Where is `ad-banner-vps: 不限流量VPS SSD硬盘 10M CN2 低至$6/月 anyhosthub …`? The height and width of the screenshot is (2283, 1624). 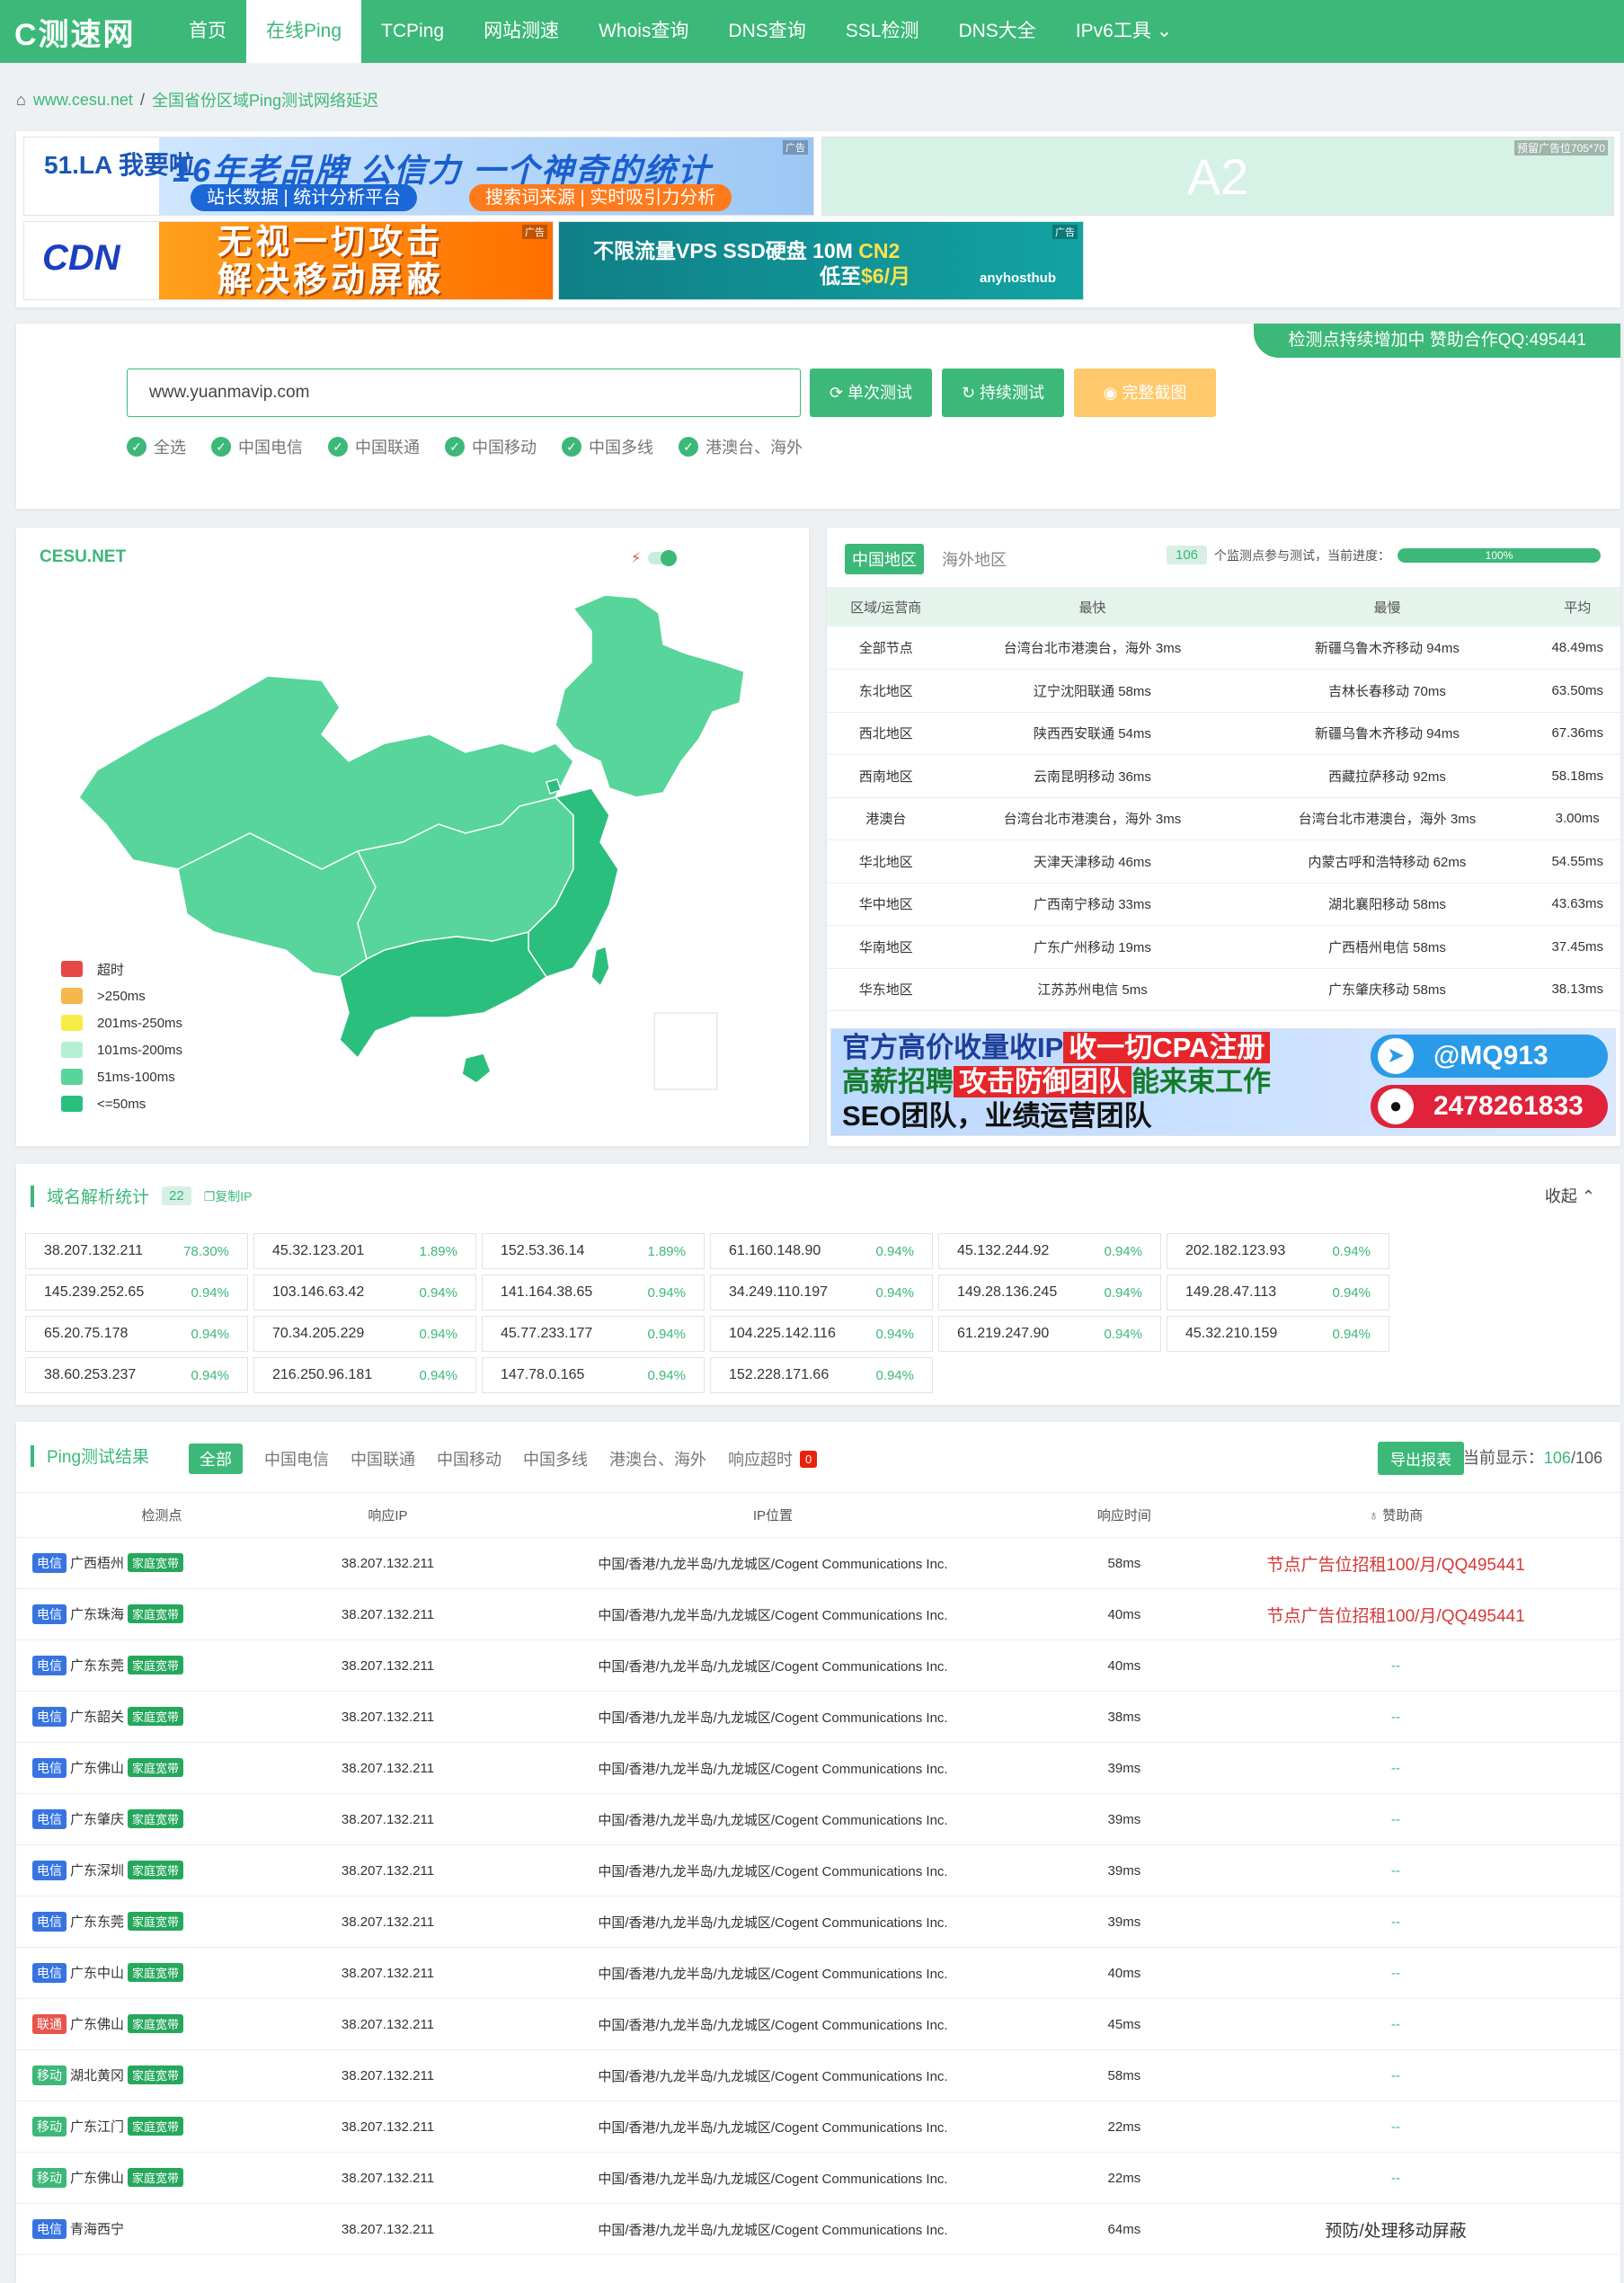 ad-banner-vps: 不限流量VPS SSD硬盘 10M CN2 低至$6/月 anyhosthub … is located at coordinates (821, 261).